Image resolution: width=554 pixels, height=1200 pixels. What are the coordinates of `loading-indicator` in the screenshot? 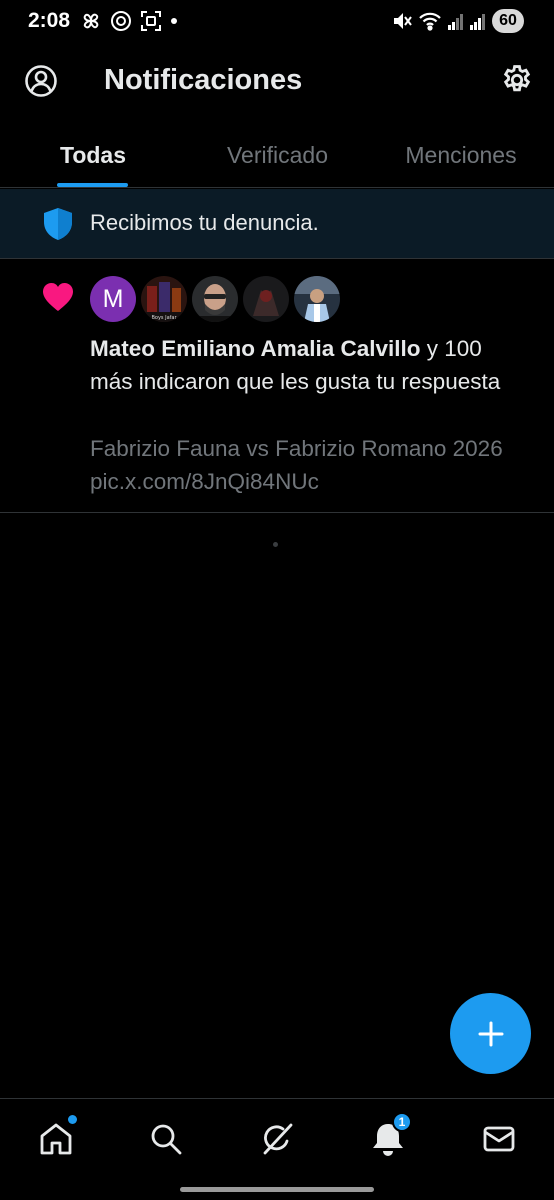 It's located at (275, 544).